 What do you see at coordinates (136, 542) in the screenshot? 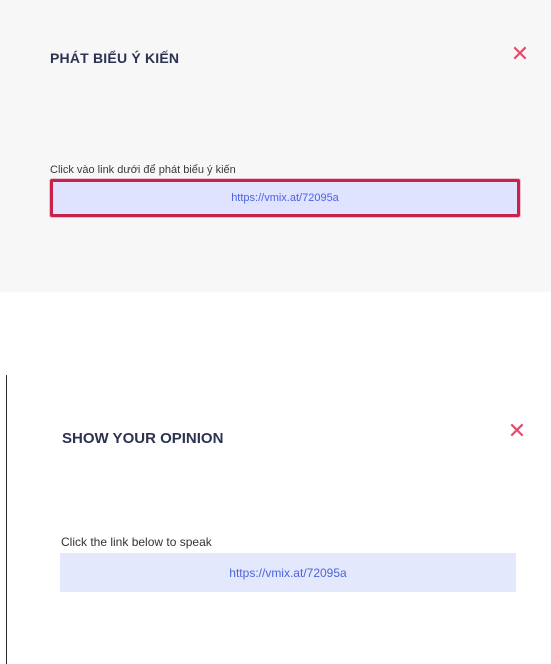
I see `instruction-text: Click the link below to speak` at bounding box center [136, 542].